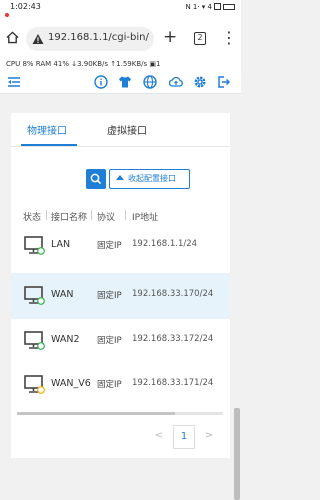 The height and width of the screenshot is (500, 320). Describe the element at coordinates (229, 7) in the screenshot. I see `battery-icon` at that location.